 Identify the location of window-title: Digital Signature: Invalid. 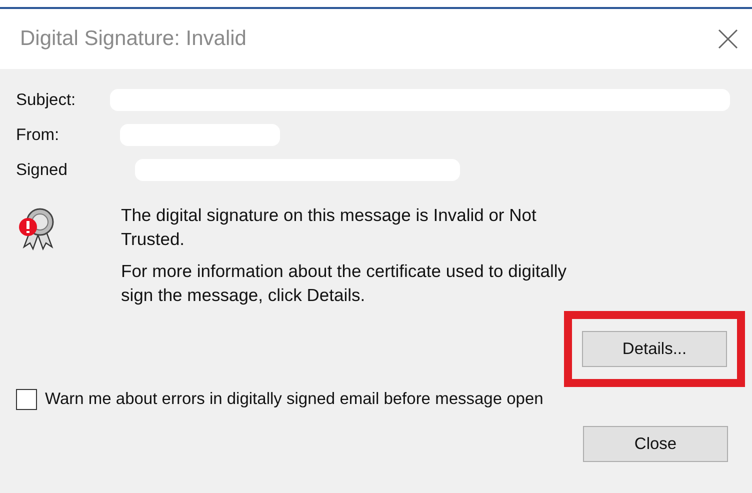
(133, 39).